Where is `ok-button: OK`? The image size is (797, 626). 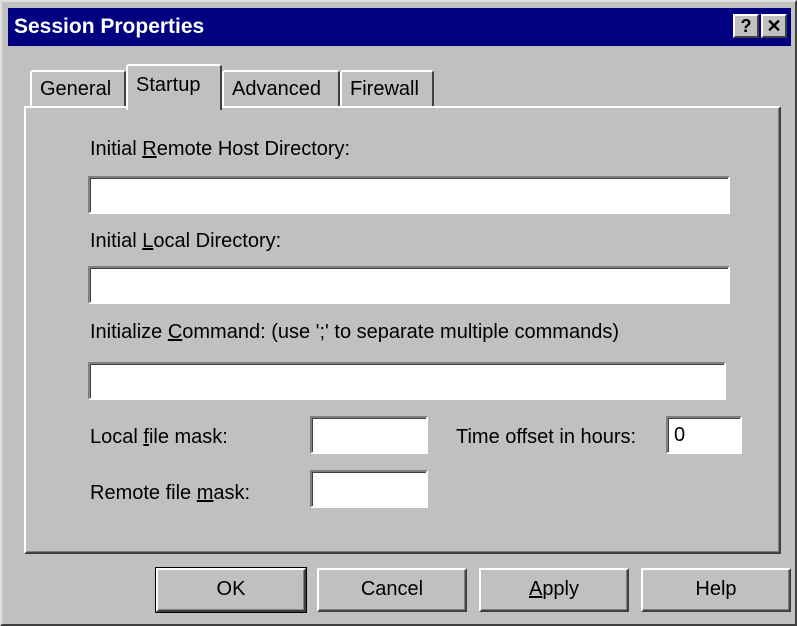 ok-button: OK is located at coordinates (231, 590).